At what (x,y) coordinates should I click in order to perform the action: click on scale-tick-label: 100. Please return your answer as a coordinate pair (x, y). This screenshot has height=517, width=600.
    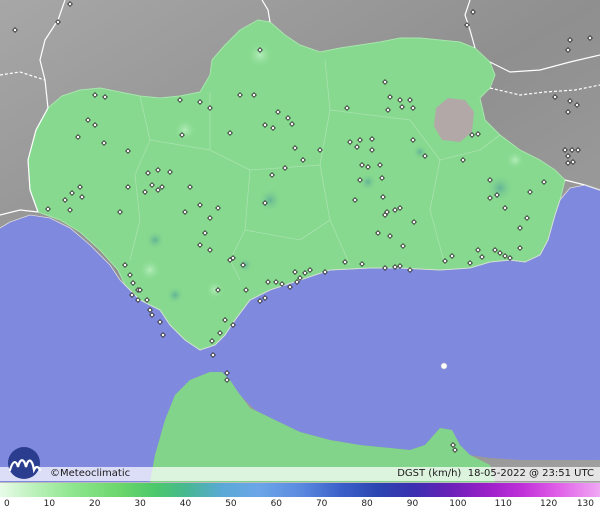
    Looking at the image, I should click on (458, 504).